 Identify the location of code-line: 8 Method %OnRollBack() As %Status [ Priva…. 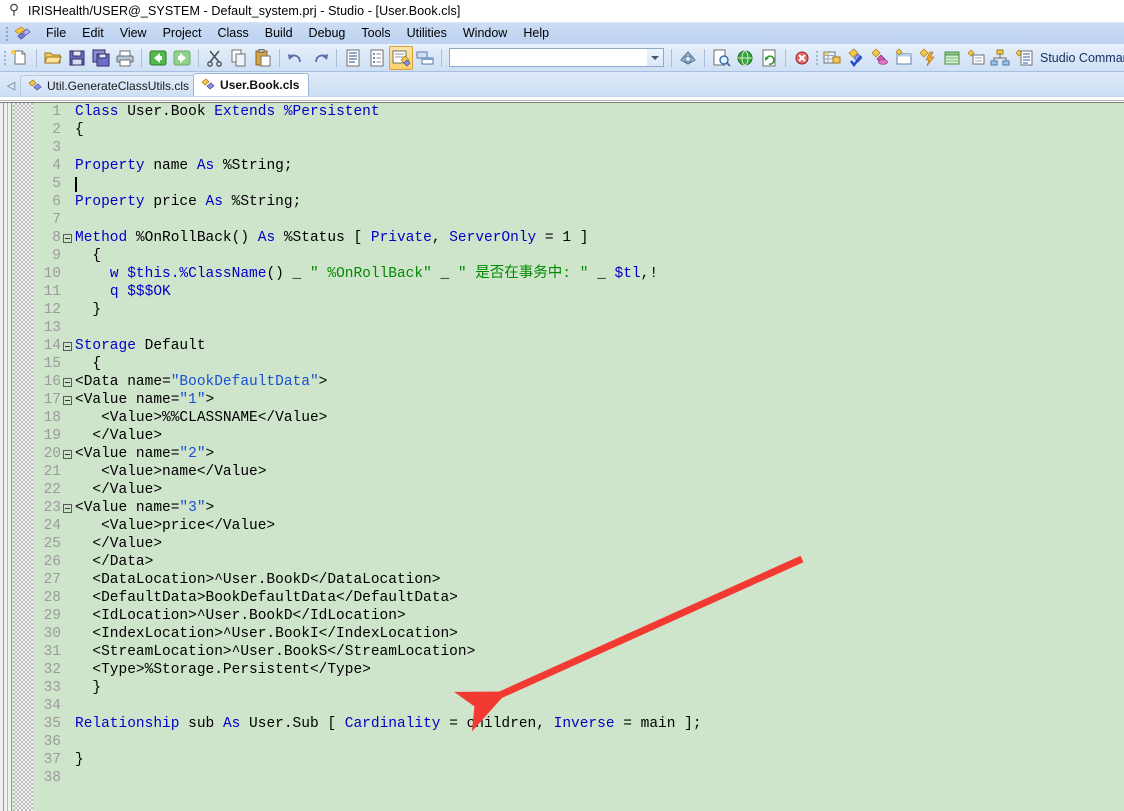
(578, 238).